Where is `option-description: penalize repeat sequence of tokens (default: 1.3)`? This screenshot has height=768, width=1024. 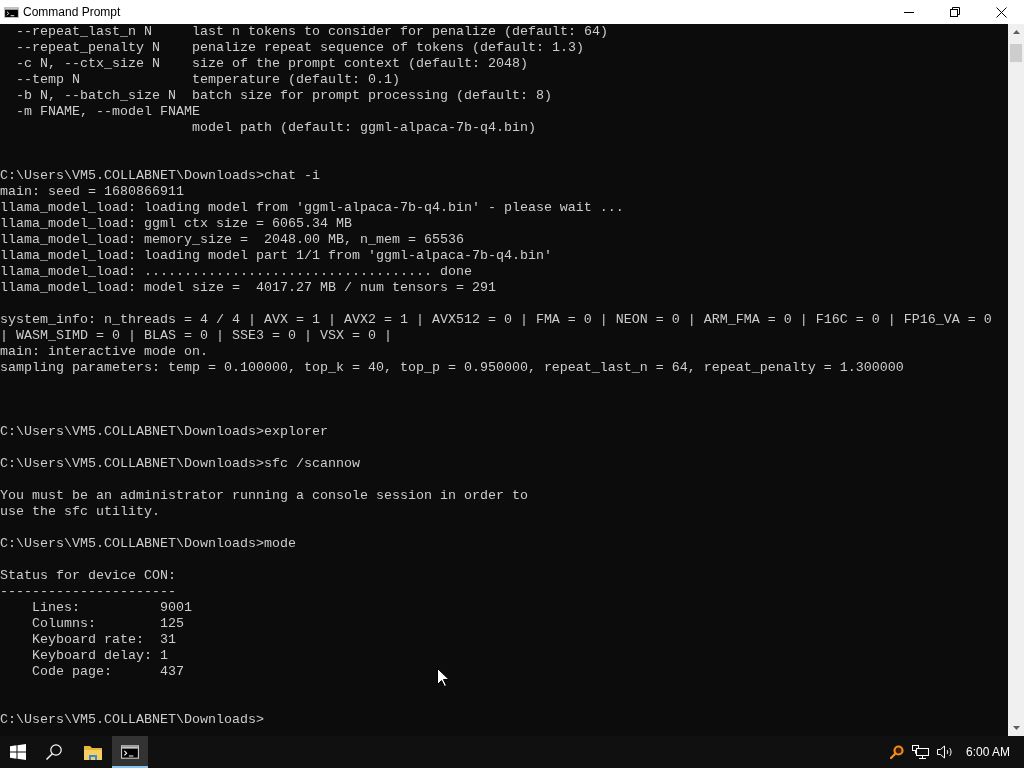 option-description: penalize repeat sequence of tokens (default: 1.3) is located at coordinates (388, 48).